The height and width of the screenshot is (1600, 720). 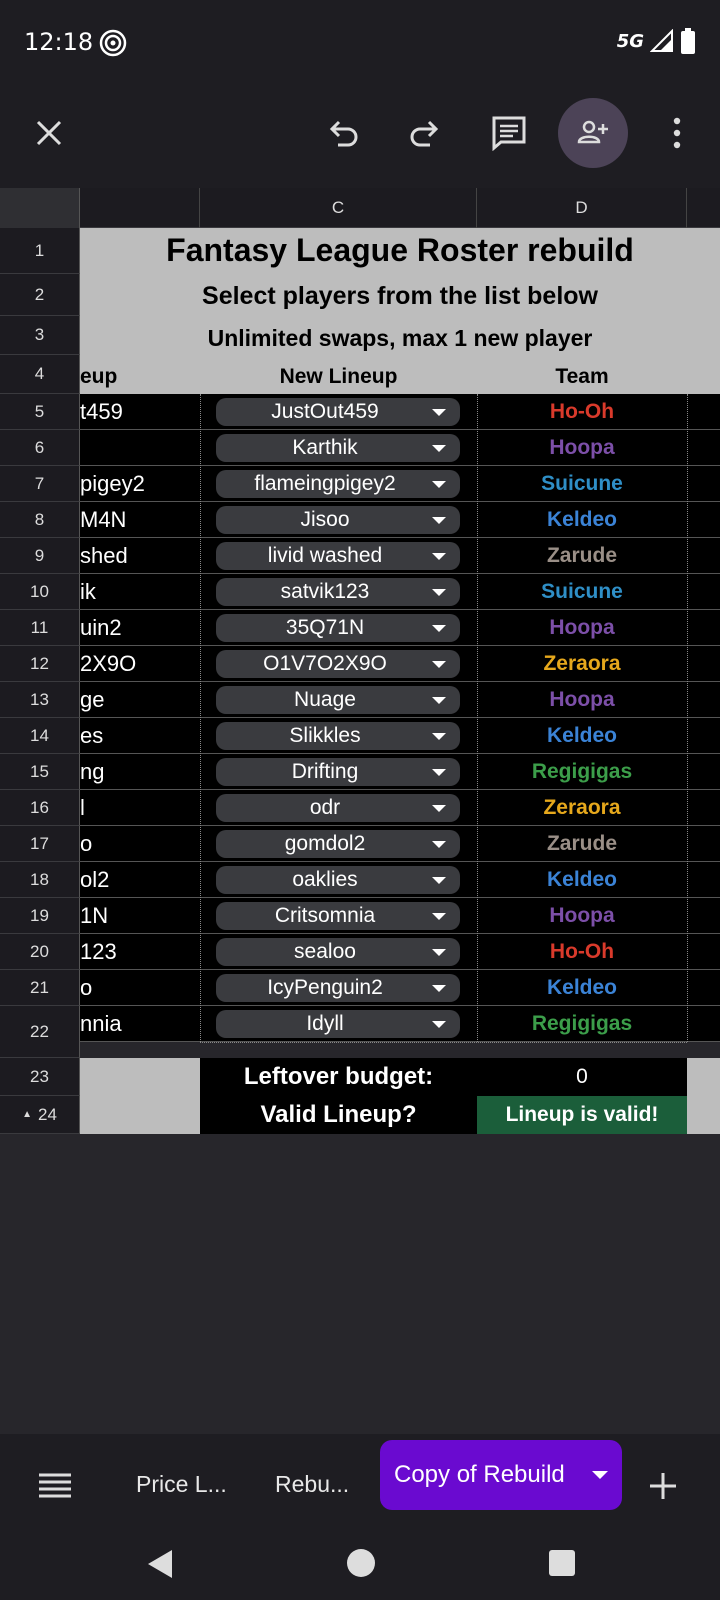 What do you see at coordinates (140, 664) in the screenshot?
I see `old-lineup-cell: 2X9O` at bounding box center [140, 664].